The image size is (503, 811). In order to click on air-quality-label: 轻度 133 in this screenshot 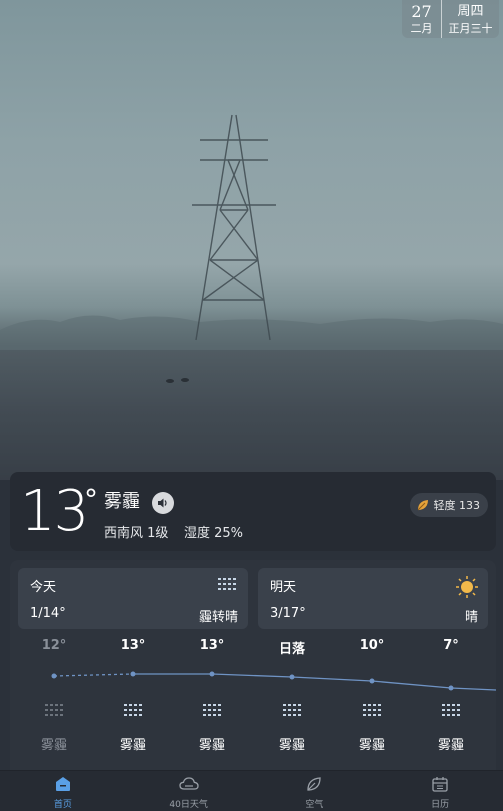, I will do `click(457, 505)`.